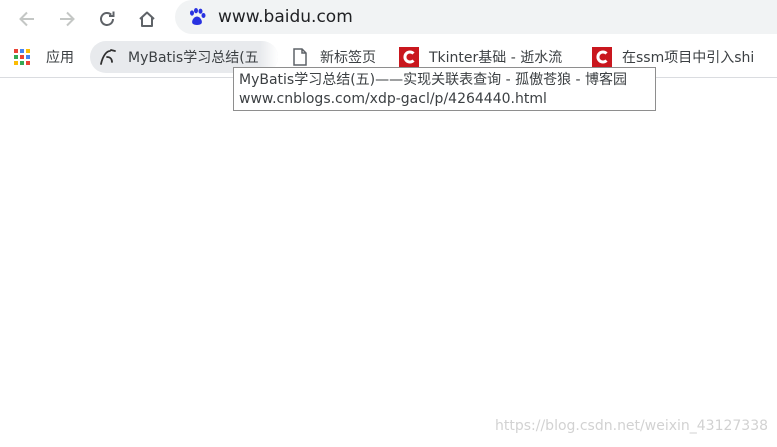 The height and width of the screenshot is (447, 777). I want to click on bookmark-label: 应用, so click(60, 58).